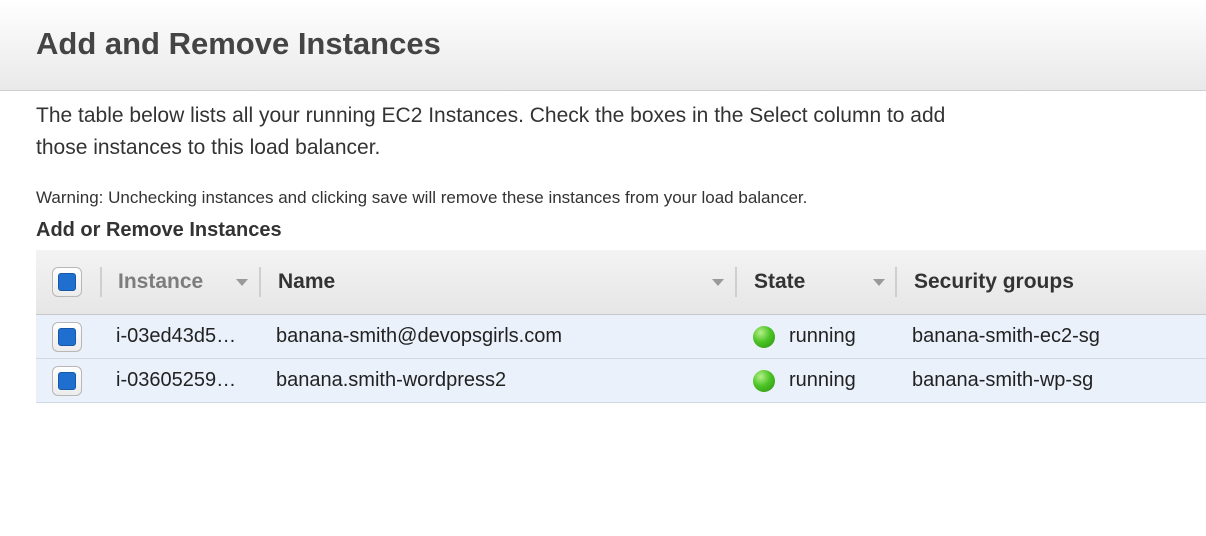  I want to click on instance-name: banana-smith@devopsgirls.com, so click(419, 336).